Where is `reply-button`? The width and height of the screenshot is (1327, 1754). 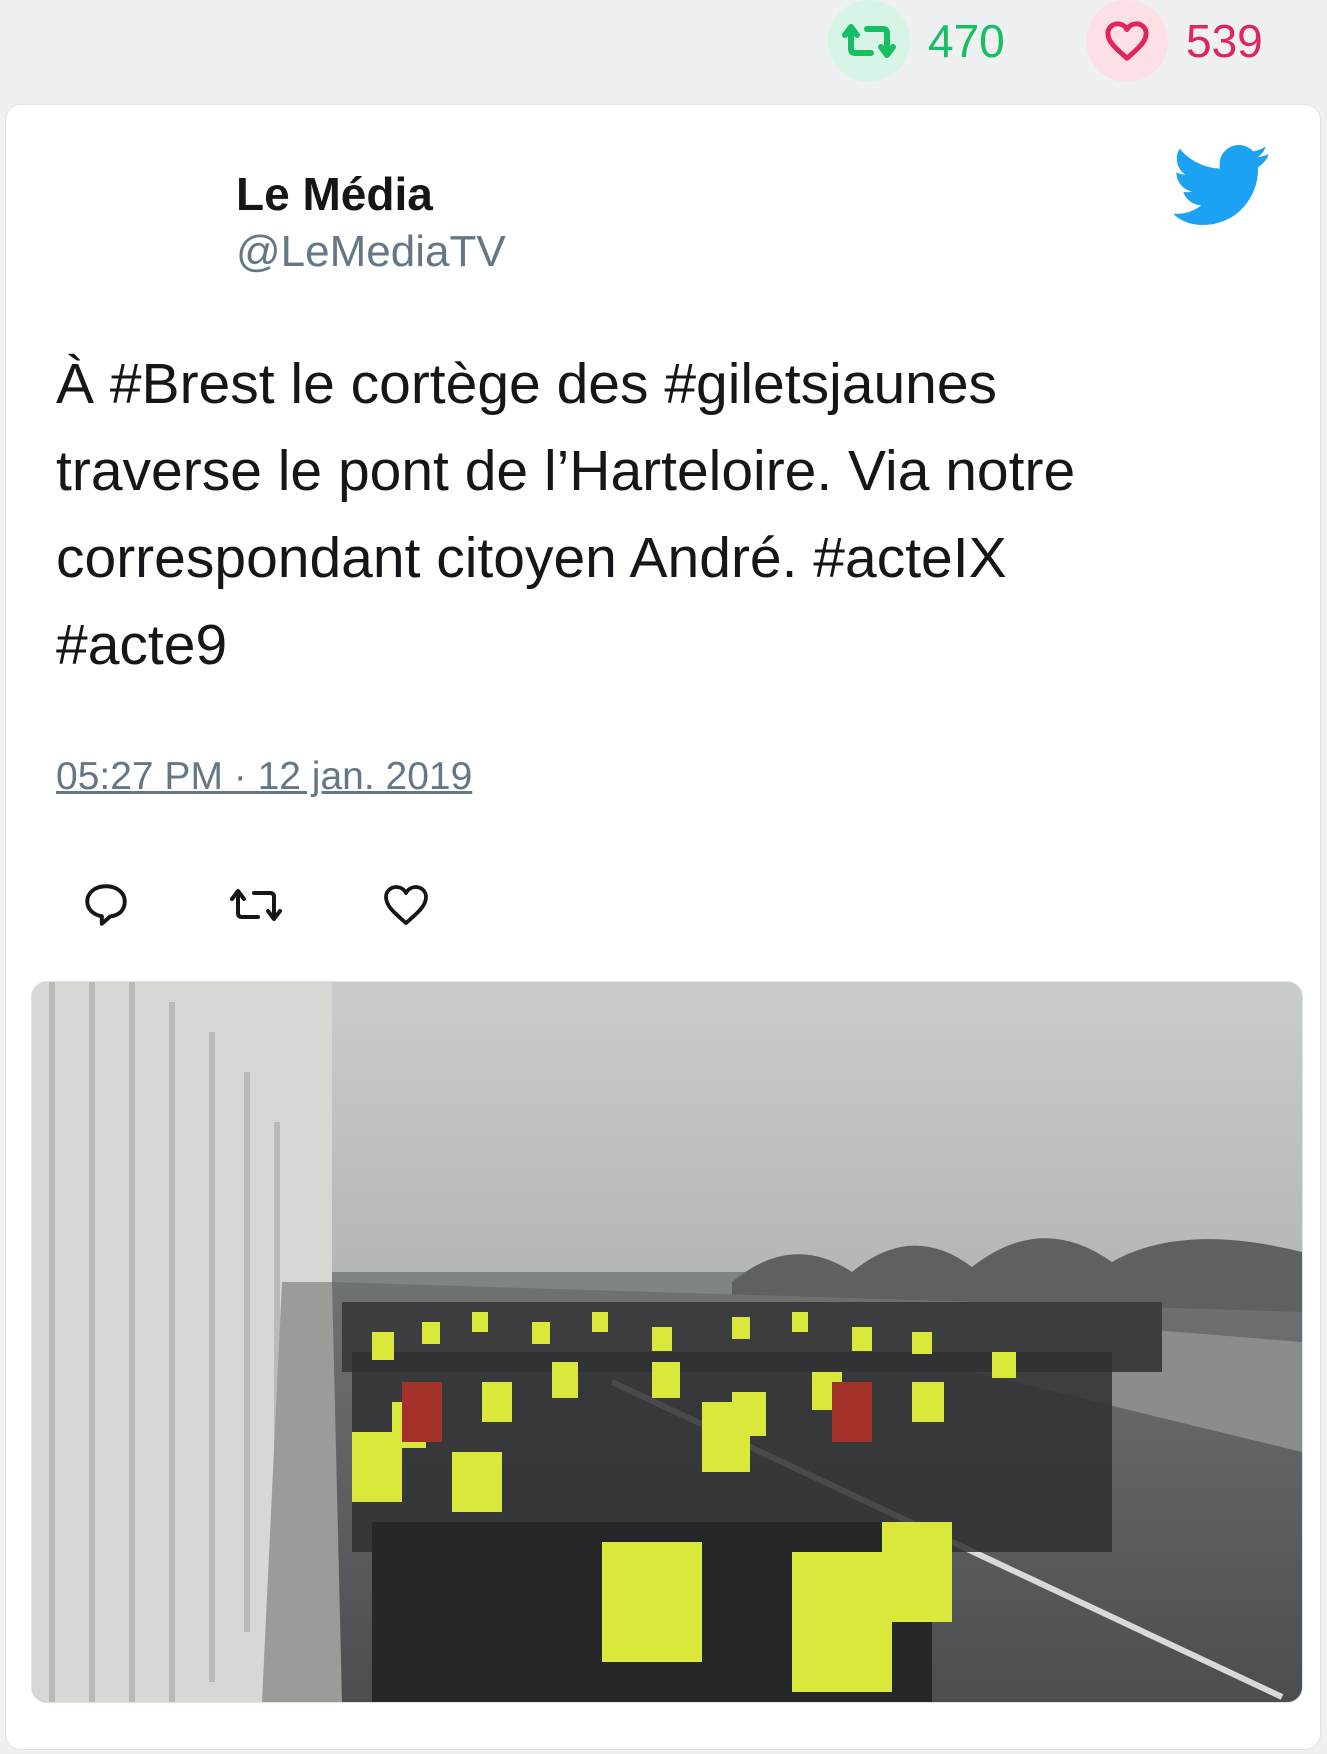 reply-button is located at coordinates (106, 905).